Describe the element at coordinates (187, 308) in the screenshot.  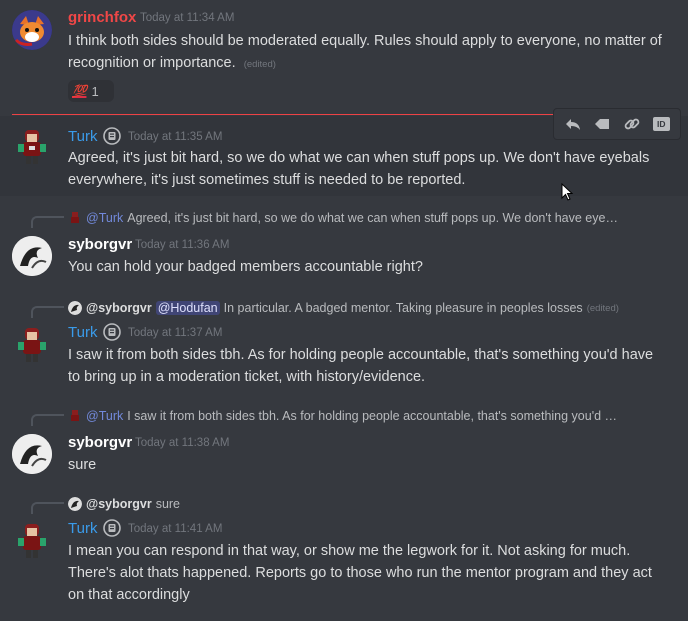
I see `user-mention: @Hodufan` at that location.